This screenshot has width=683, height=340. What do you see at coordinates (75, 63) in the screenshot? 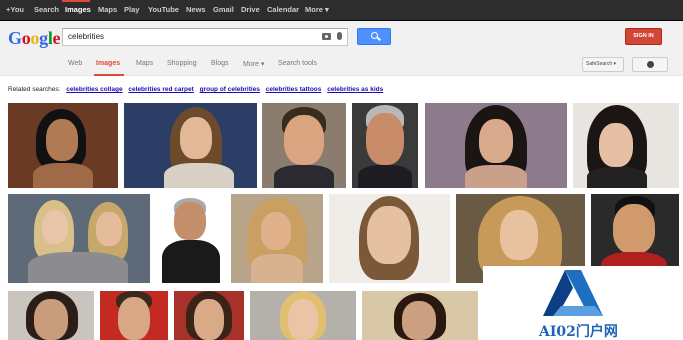
I see `tab-web: Web` at bounding box center [75, 63].